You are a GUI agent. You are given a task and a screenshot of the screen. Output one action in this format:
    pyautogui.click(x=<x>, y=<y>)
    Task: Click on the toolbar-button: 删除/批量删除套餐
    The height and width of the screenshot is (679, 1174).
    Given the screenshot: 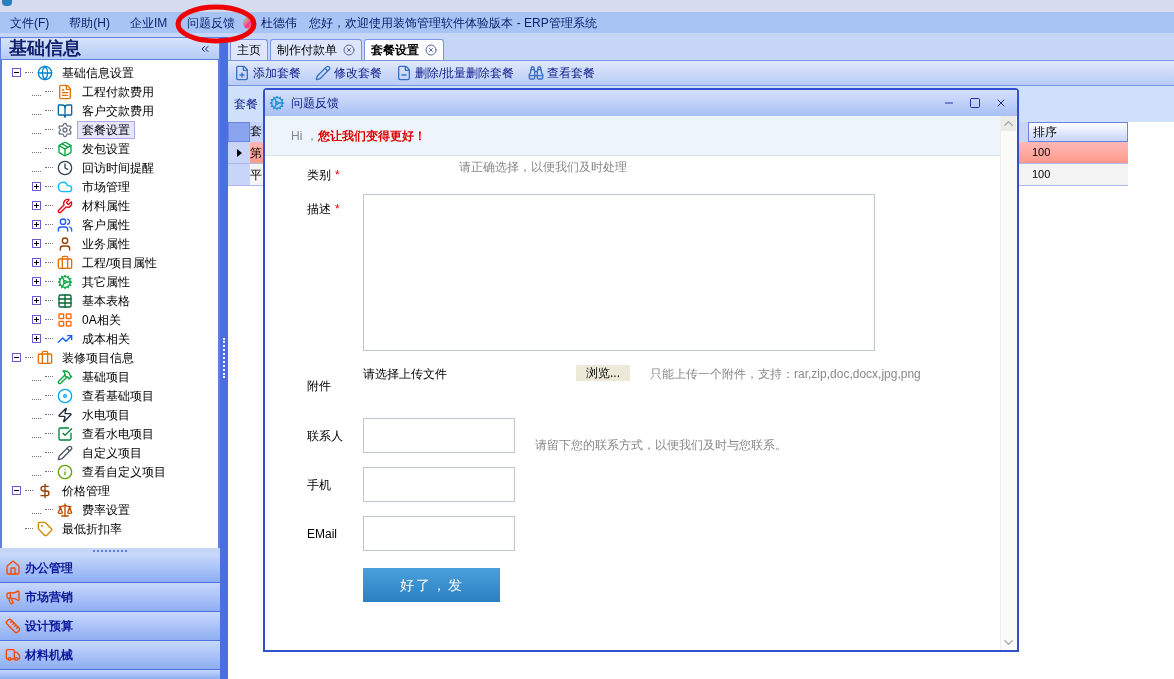 What is the action you would take?
    pyautogui.click(x=455, y=73)
    